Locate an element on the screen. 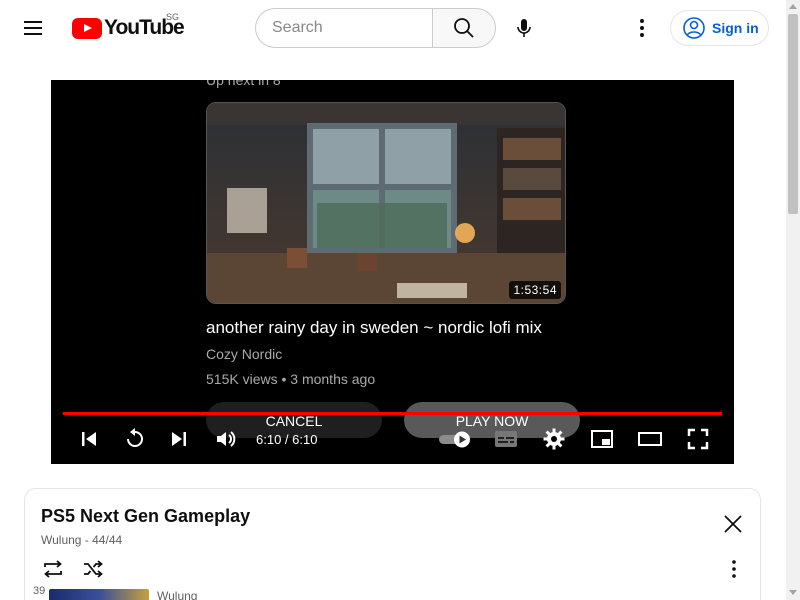 The height and width of the screenshot is (600, 800). gear-icon is located at coordinates (554, 439).